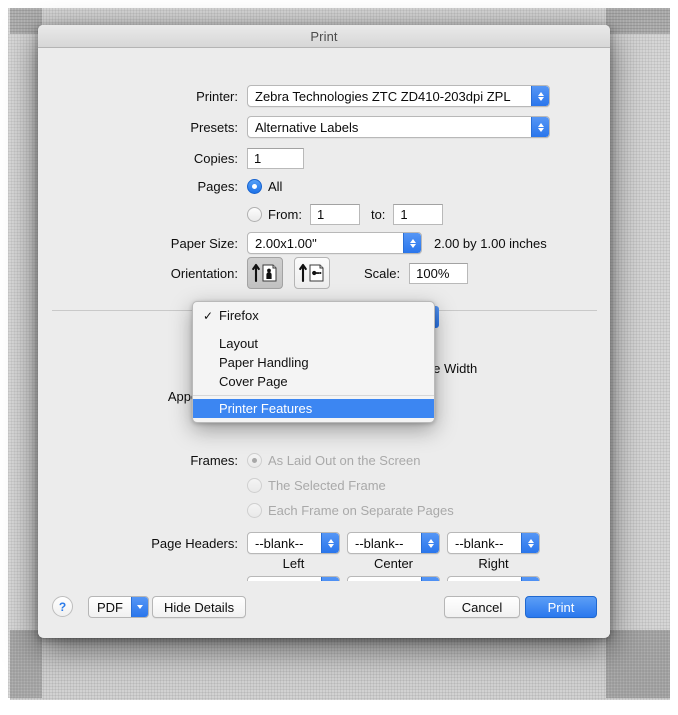 This screenshot has height=715, width=678. Describe the element at coordinates (286, 243) in the screenshot. I see `paper-size-value: 2.00x1.00"` at that location.